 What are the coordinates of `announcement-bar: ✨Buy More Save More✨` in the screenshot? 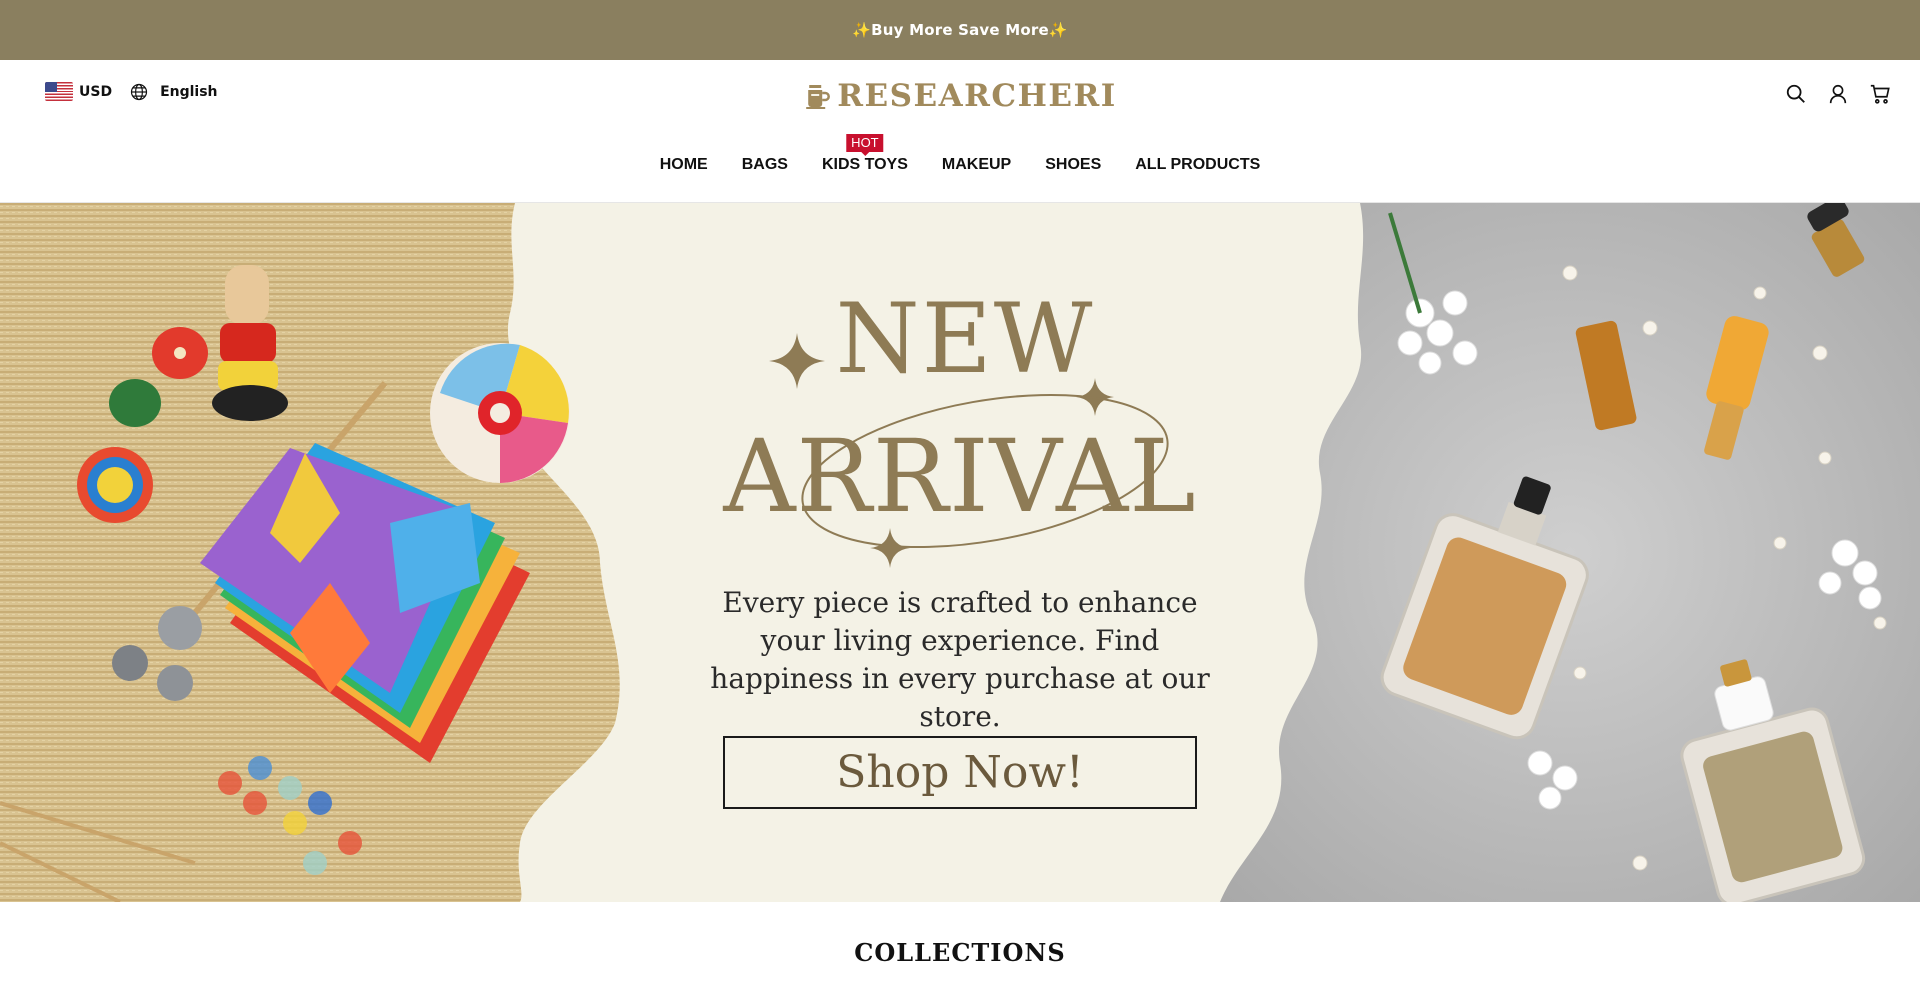 It's located at (960, 30).